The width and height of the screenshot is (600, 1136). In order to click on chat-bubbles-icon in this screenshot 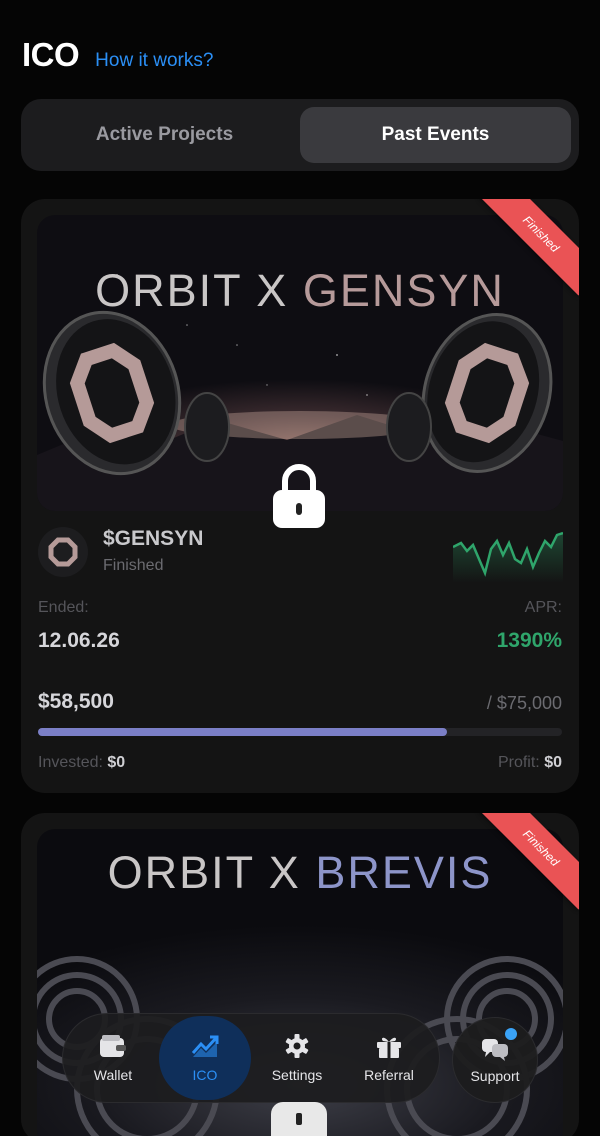, I will do `click(495, 1050)`.